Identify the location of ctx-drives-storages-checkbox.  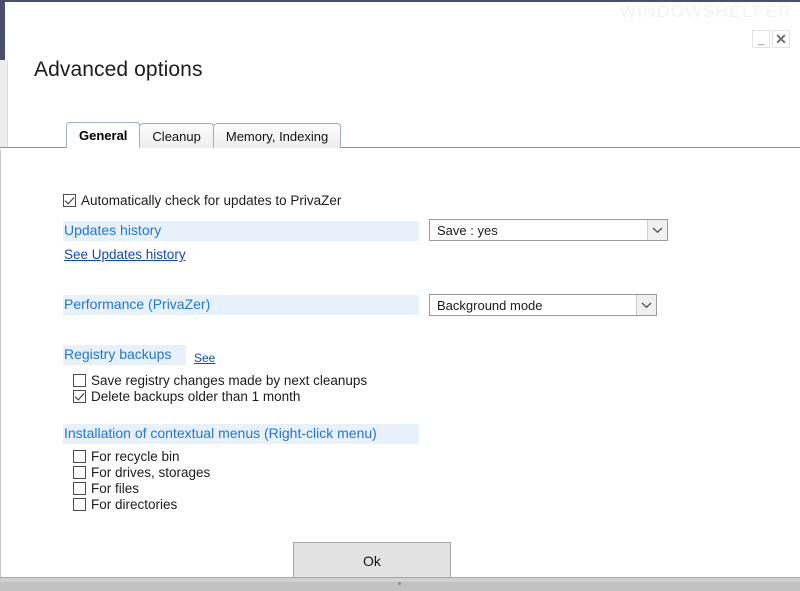
(79, 472).